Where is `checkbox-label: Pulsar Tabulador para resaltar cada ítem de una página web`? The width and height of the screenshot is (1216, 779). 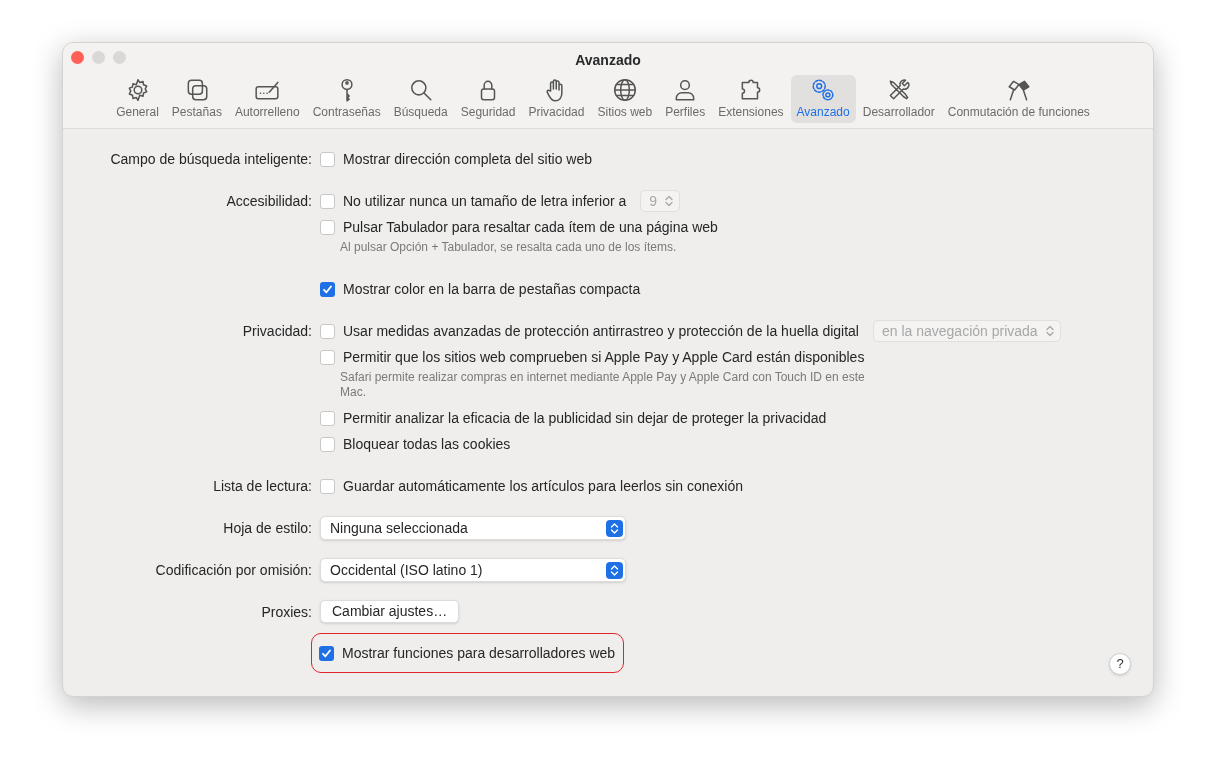
checkbox-label: Pulsar Tabulador para resaltar cada ítem de una página web is located at coordinates (530, 227).